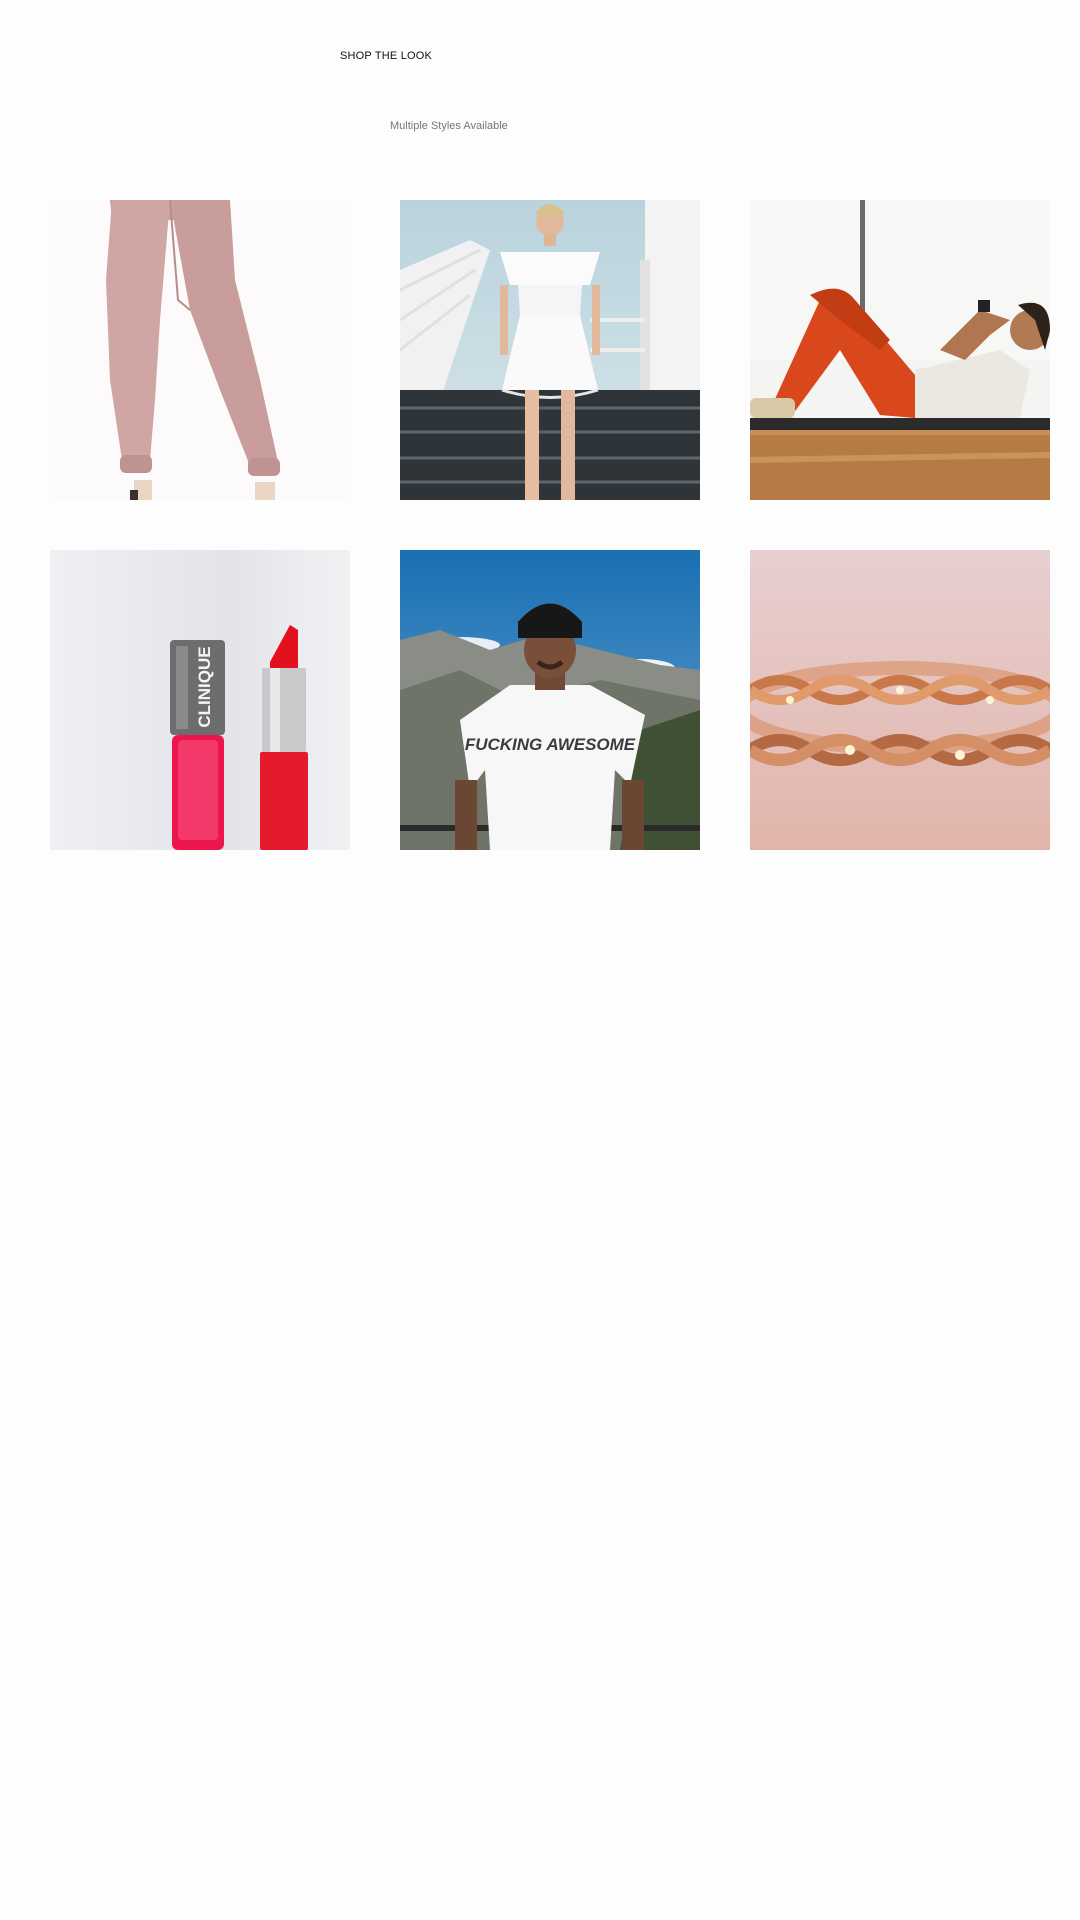  Describe the element at coordinates (386, 56) in the screenshot. I see `page-title: SHOP THE LOOK` at that location.